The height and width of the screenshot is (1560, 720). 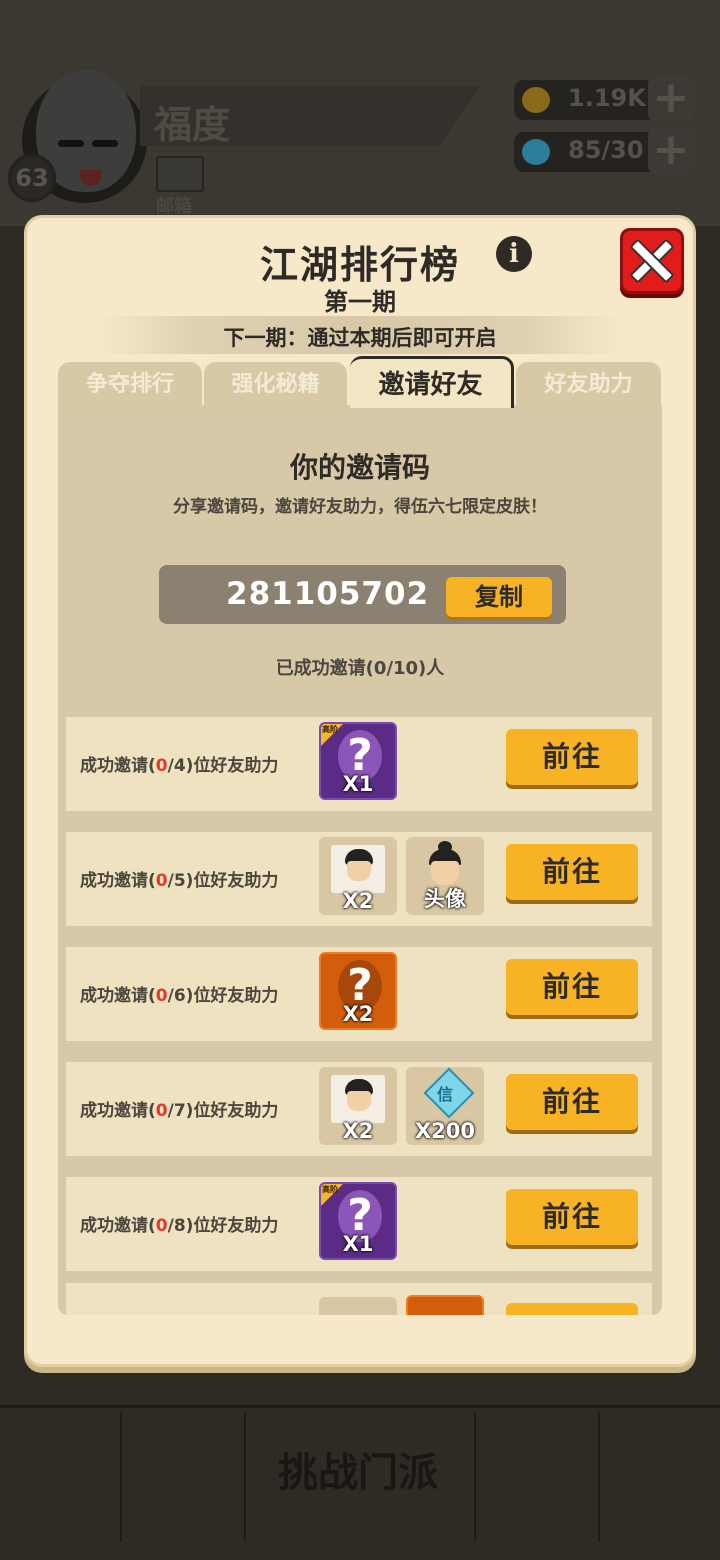 I want to click on energy-value: 85/30, so click(x=606, y=150).